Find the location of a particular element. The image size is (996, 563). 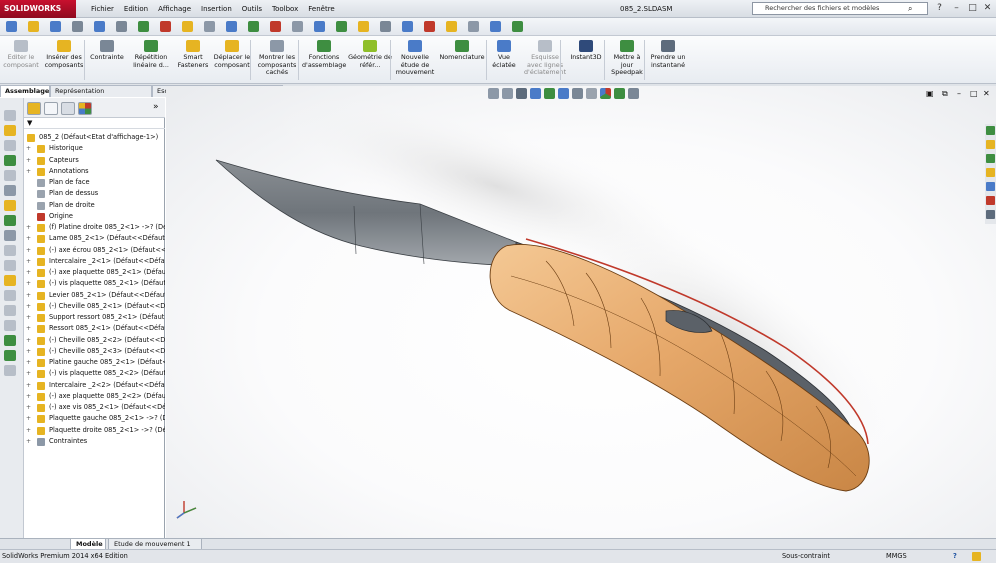

tab-1: Représentation schématique is located at coordinates (101, 95).